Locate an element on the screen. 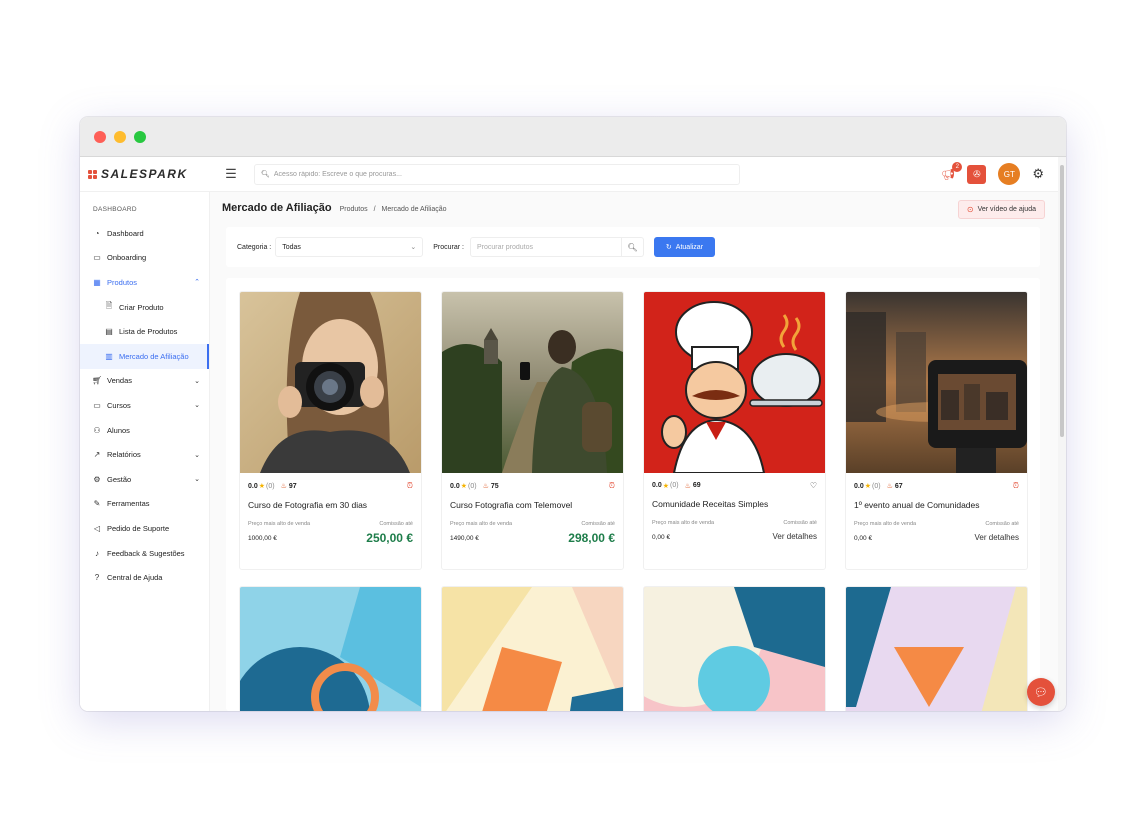  bug-icon: ✇ is located at coordinates (977, 173).